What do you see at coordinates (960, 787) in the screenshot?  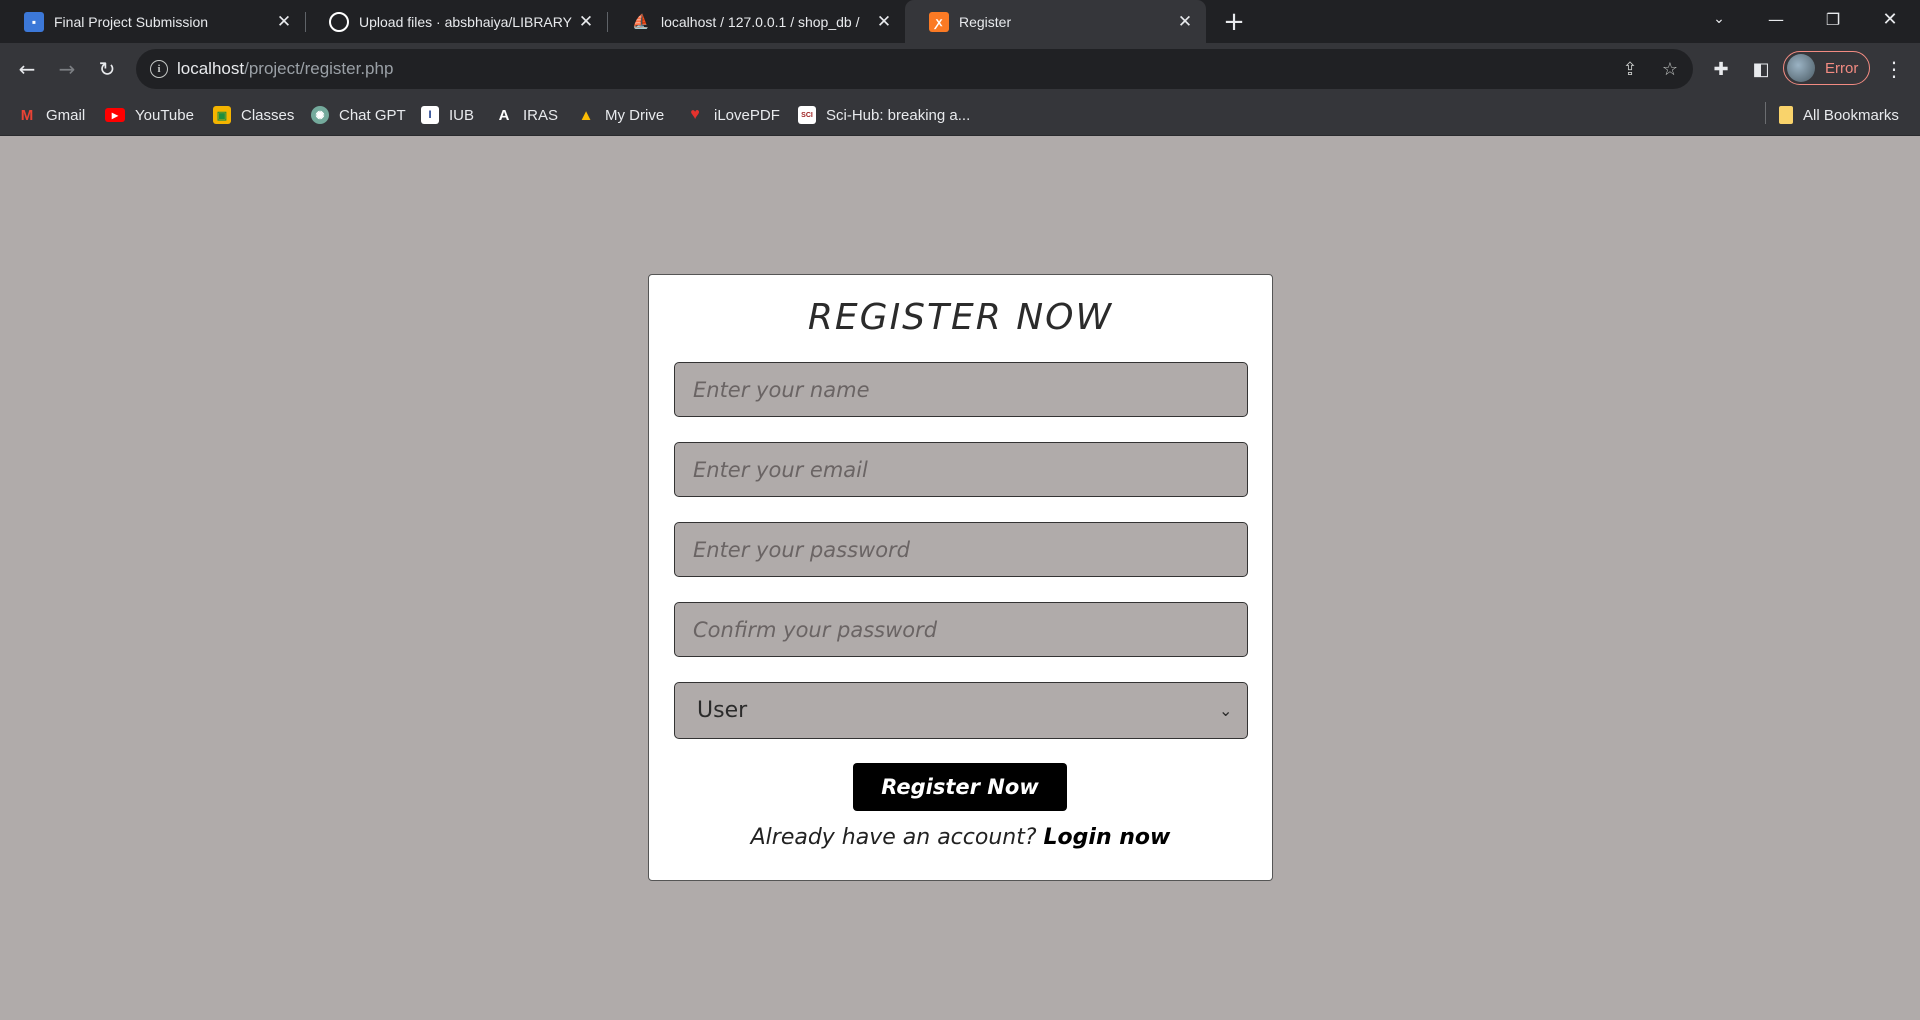 I see `register-button: Register Now` at bounding box center [960, 787].